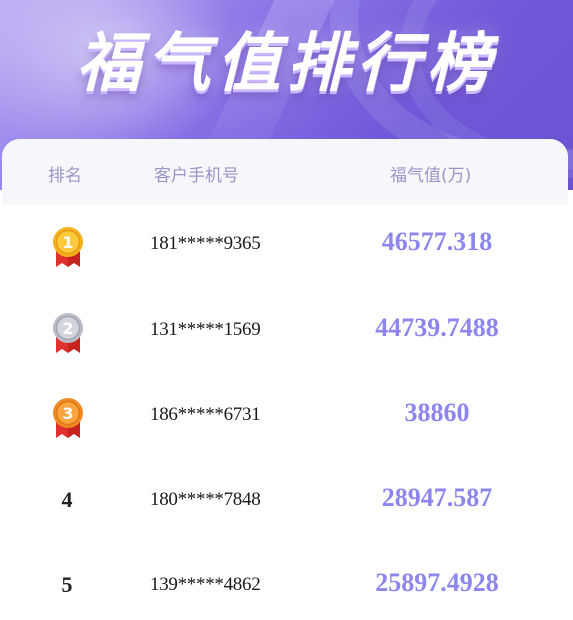 The width and height of the screenshot is (573, 620). Describe the element at coordinates (205, 243) in the screenshot. I see `customer-phone: 181*****9365` at that location.